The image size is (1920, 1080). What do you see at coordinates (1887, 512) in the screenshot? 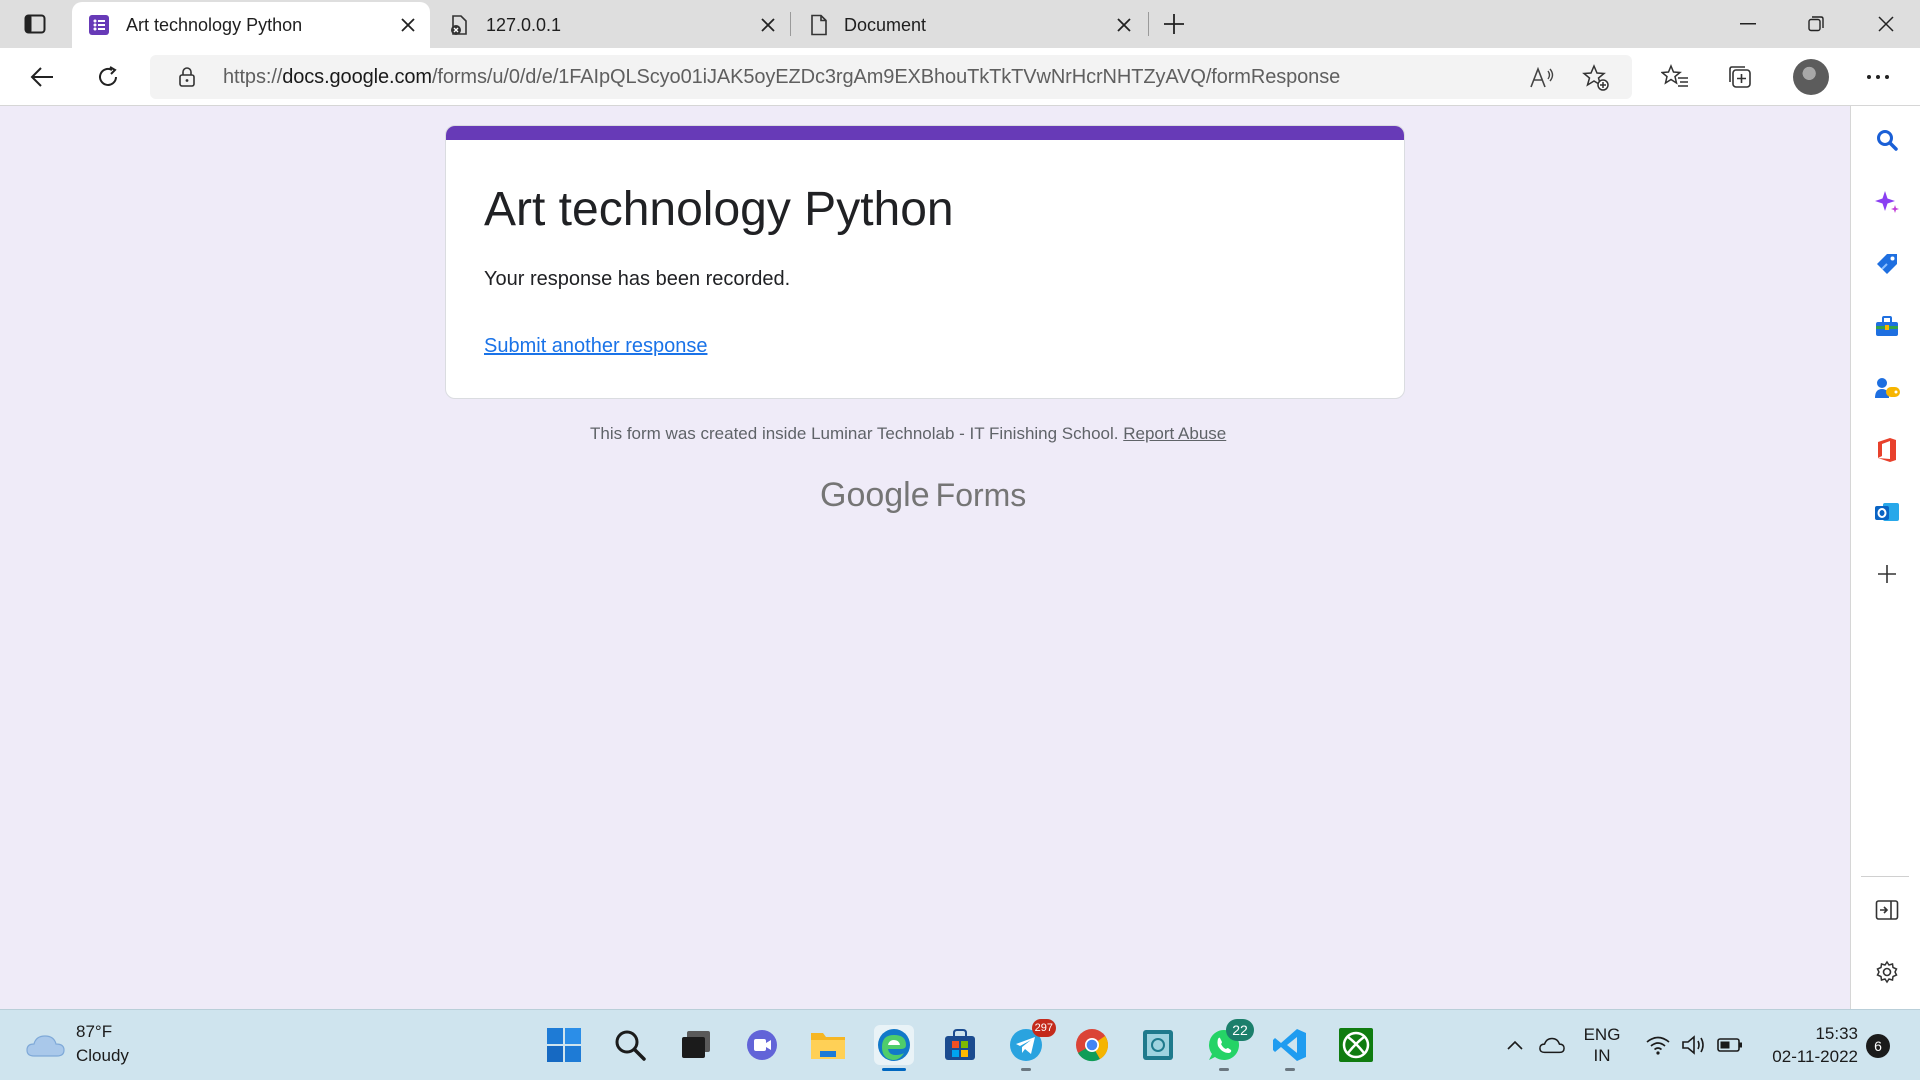
I see `outlook-icon` at bounding box center [1887, 512].